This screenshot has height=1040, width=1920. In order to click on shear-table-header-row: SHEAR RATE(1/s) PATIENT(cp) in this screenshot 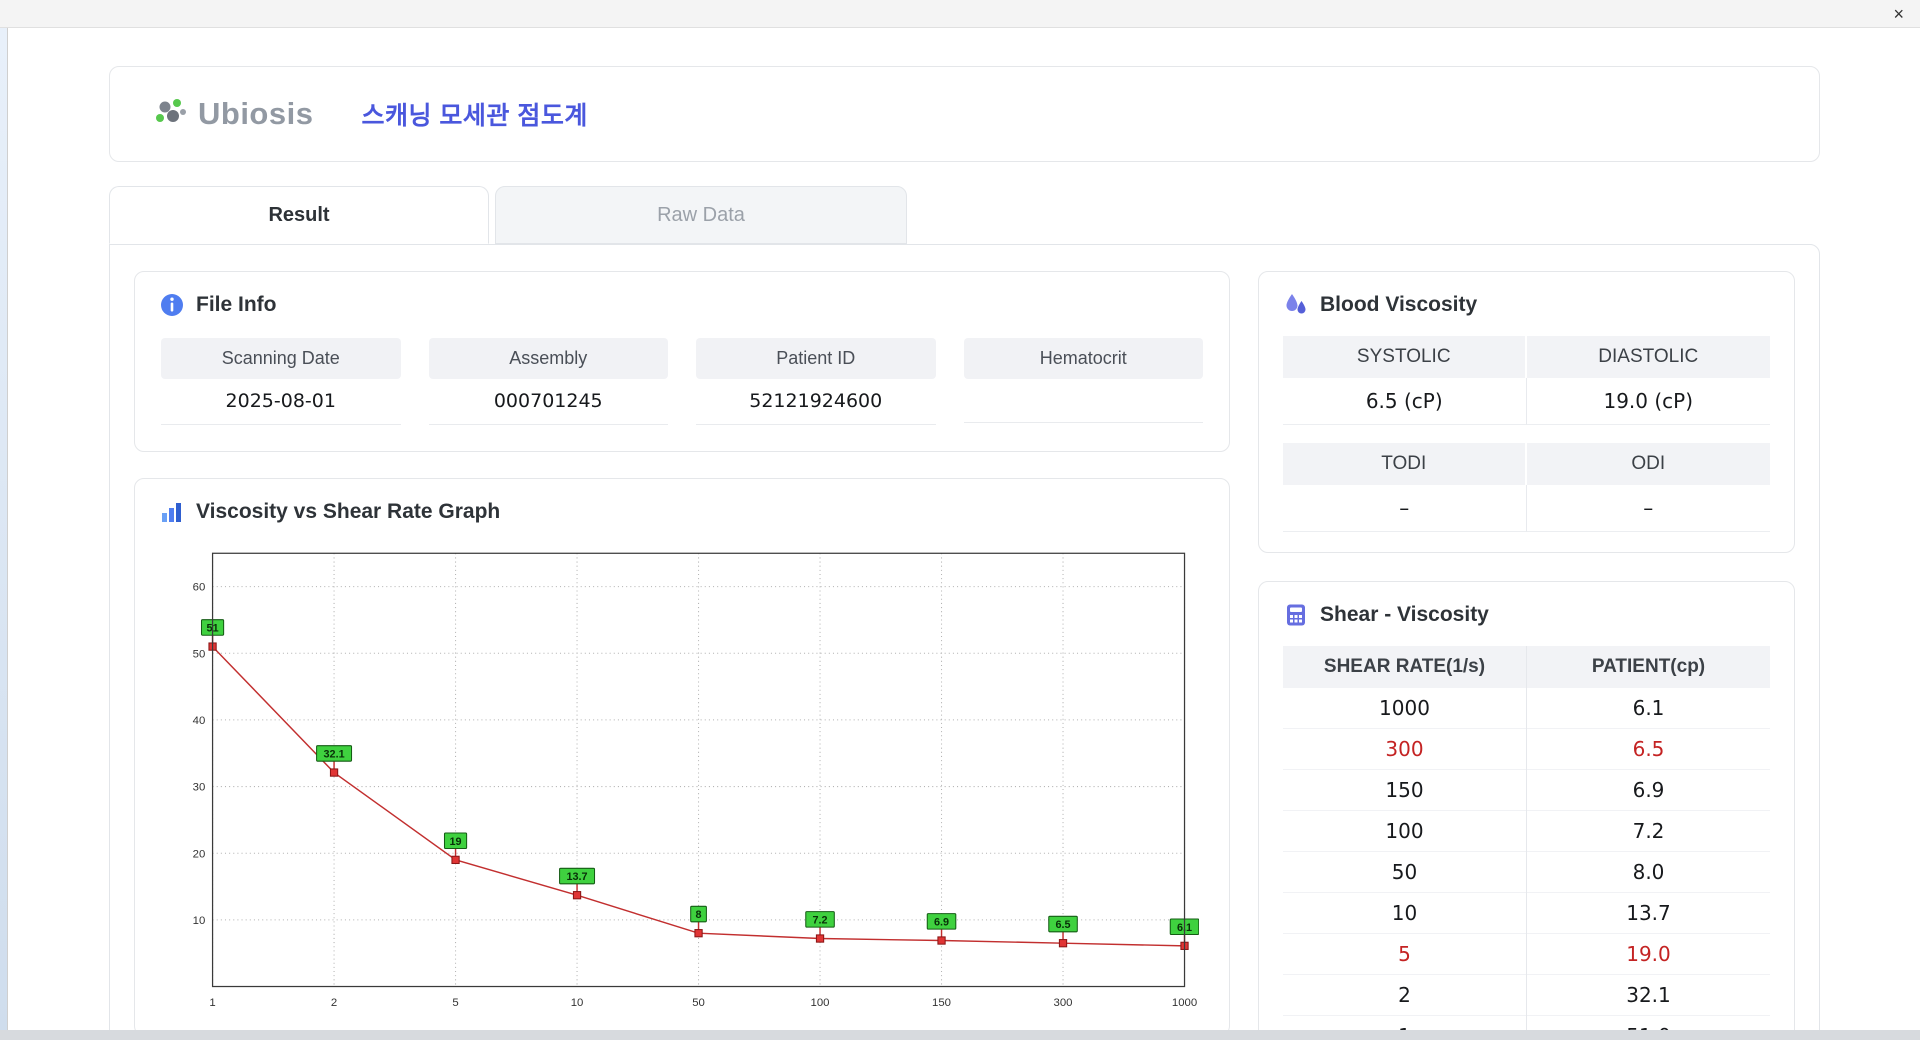, I will do `click(1526, 667)`.